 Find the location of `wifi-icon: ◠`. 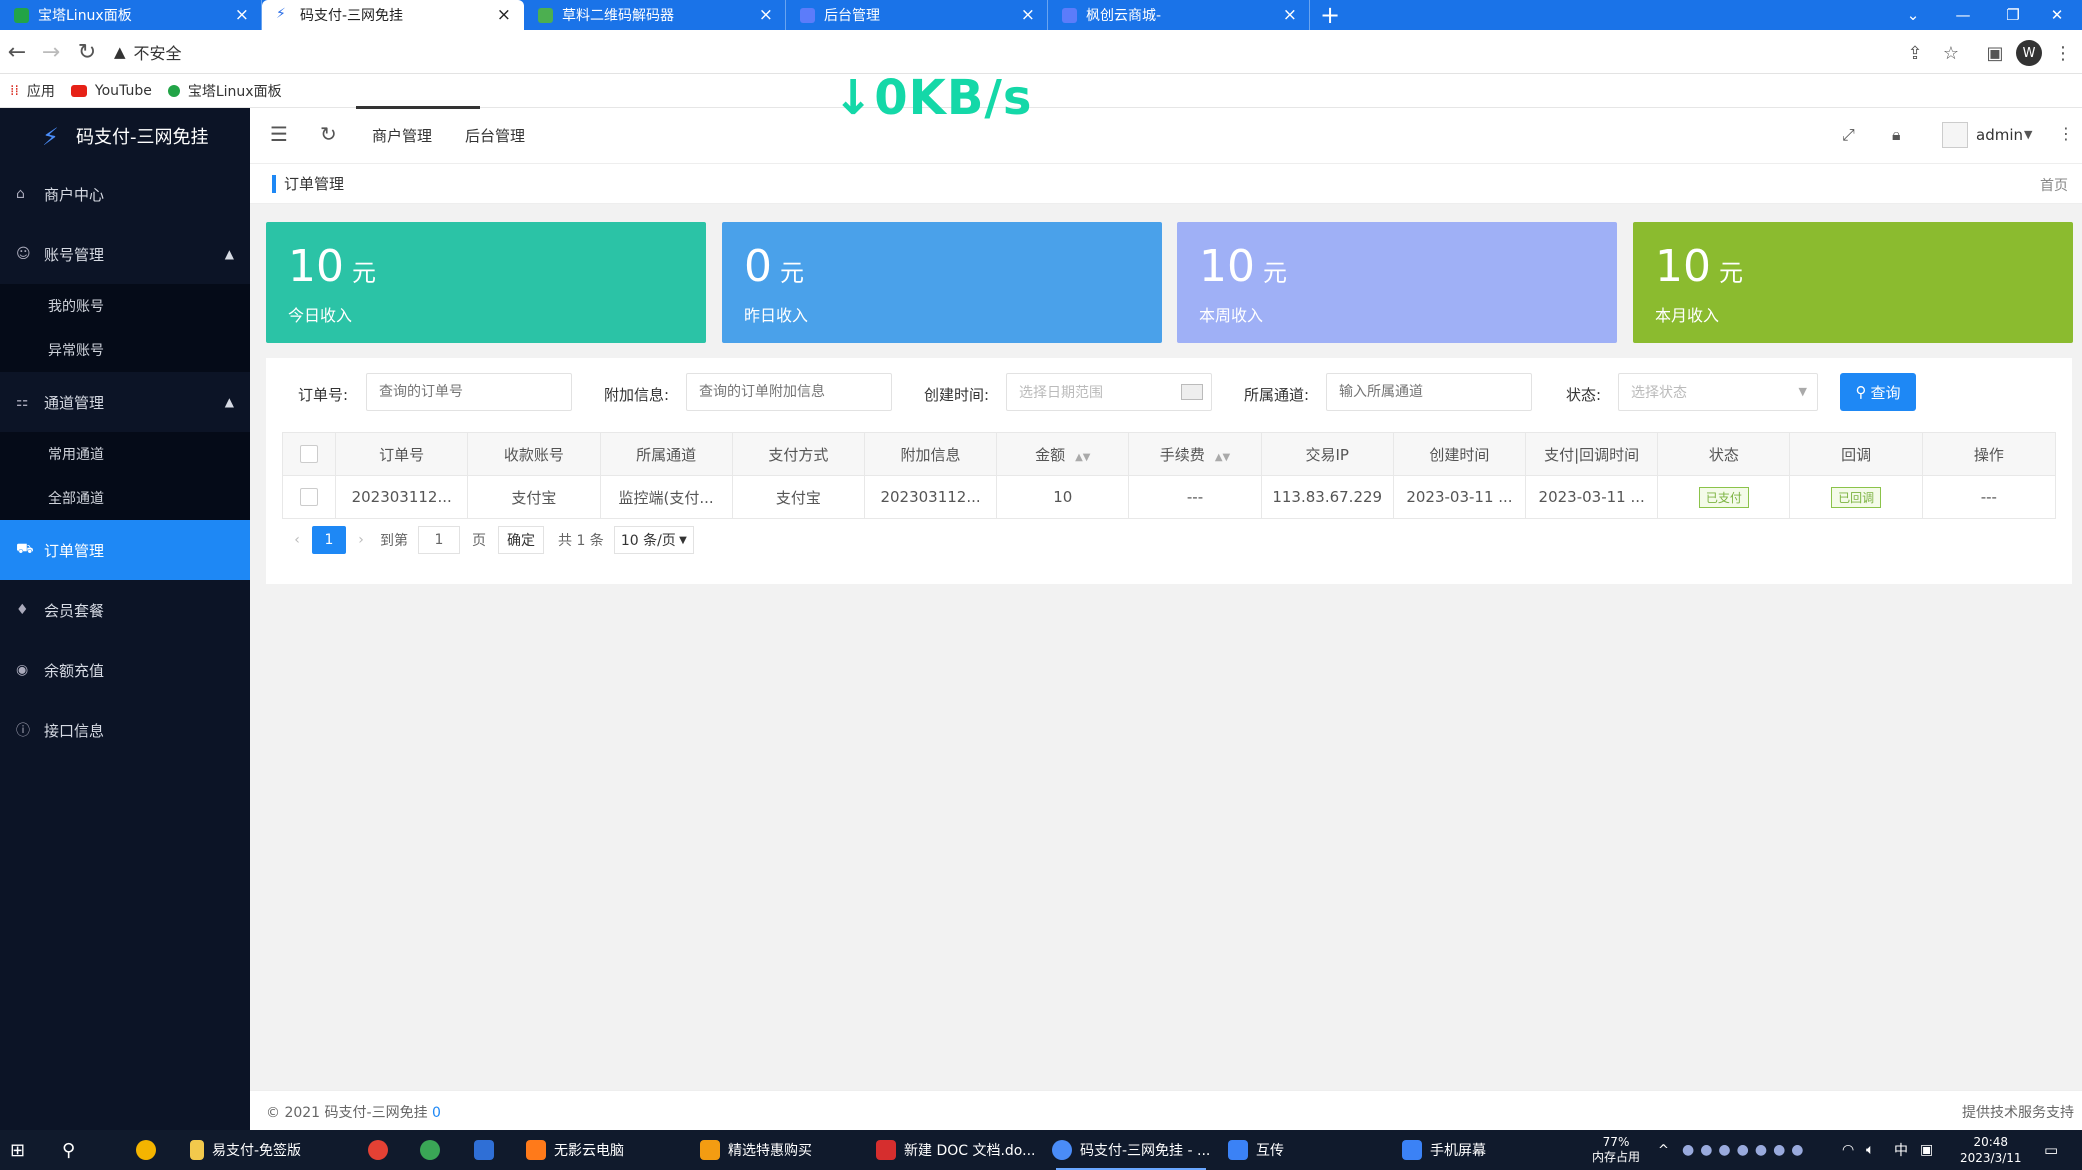

wifi-icon: ◠ is located at coordinates (1848, 1150).